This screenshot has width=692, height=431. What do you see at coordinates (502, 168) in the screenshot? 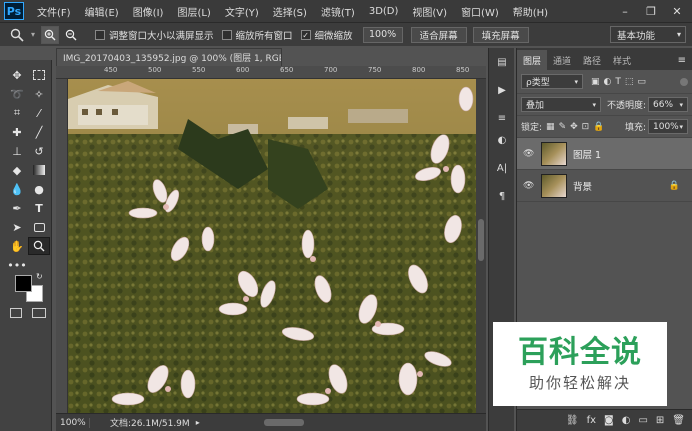
I see `character-panel-icon: A|` at bounding box center [502, 168].